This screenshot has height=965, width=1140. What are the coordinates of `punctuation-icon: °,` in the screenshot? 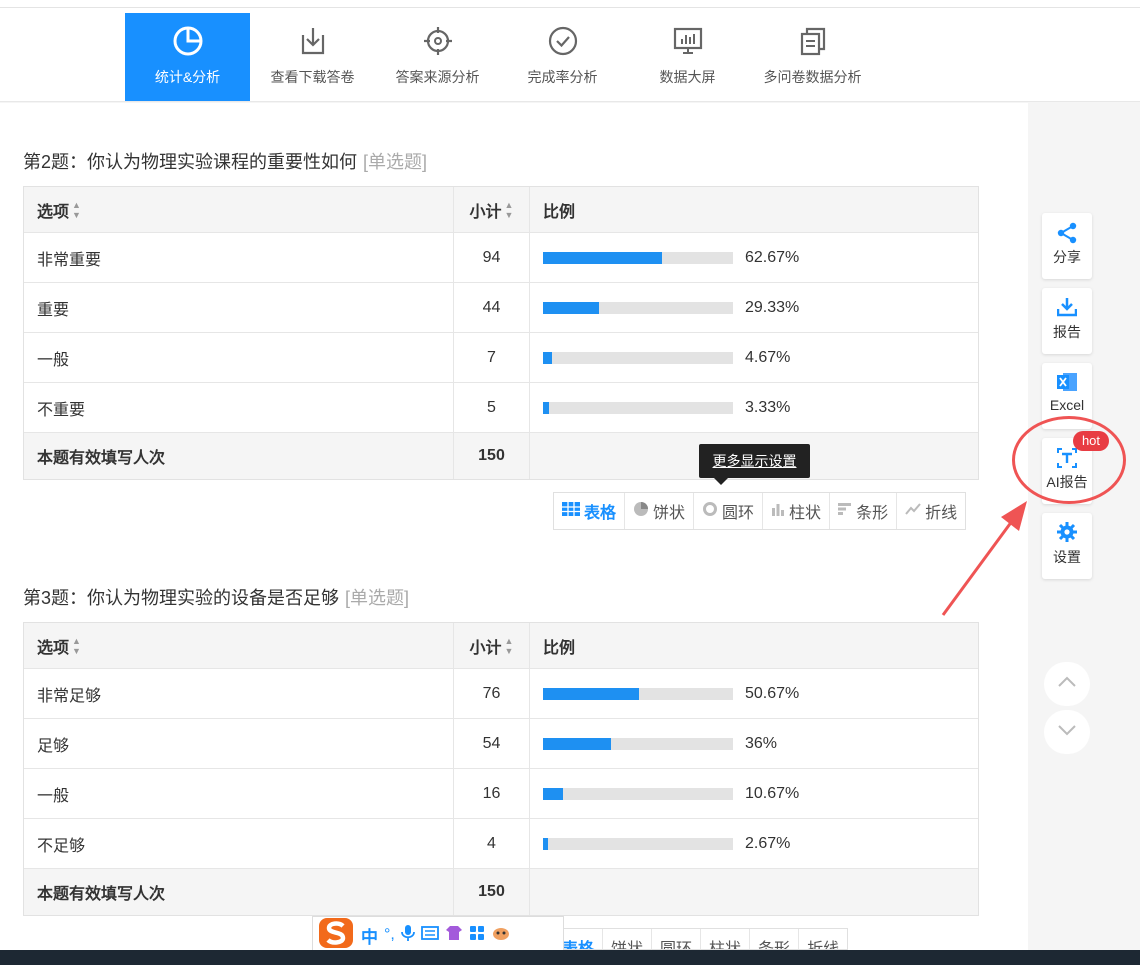 It's located at (389, 935).